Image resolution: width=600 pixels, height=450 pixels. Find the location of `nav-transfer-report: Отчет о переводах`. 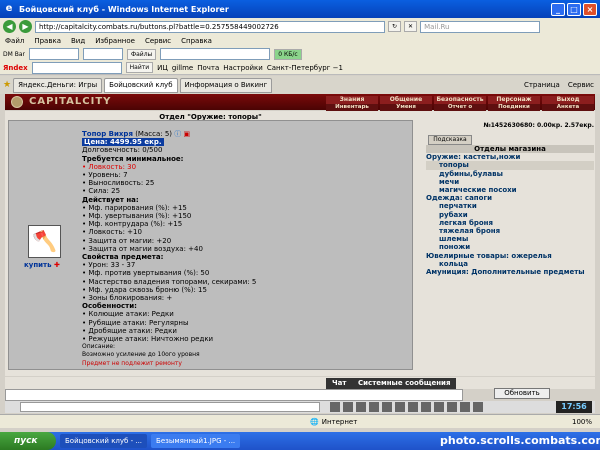

nav-transfer-report: Отчет о переводах is located at coordinates (460, 110).